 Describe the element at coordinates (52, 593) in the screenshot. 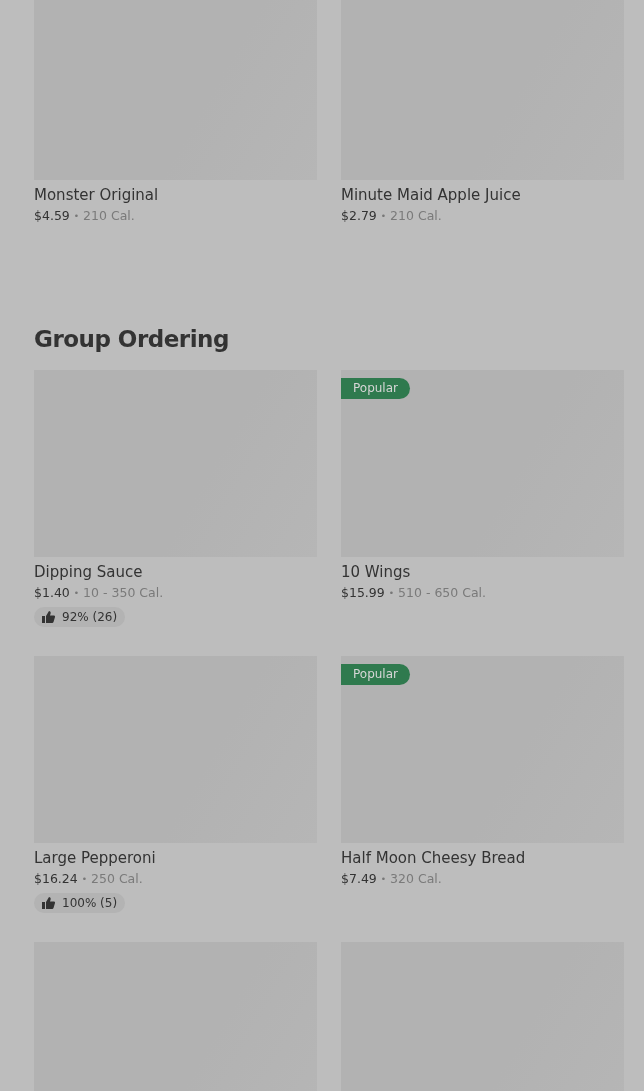

I see `item-price: $1.40` at that location.